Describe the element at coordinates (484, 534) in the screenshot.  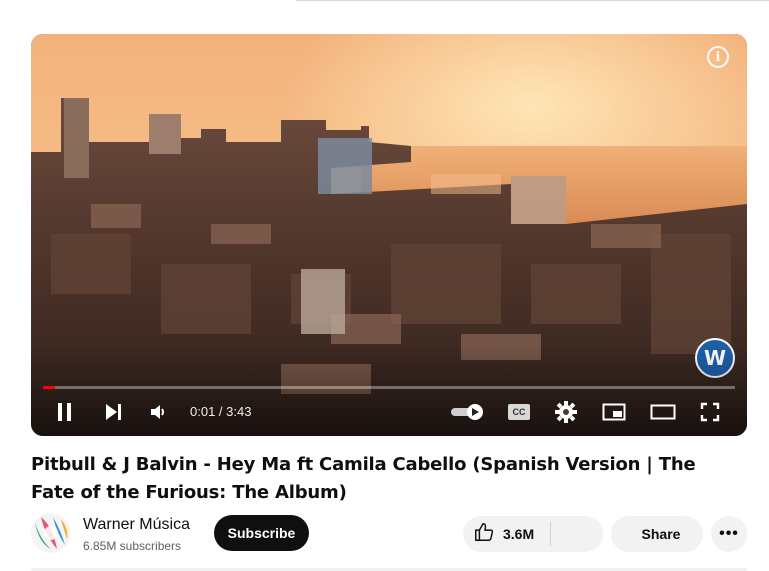
I see `thumbs-up-icon` at that location.